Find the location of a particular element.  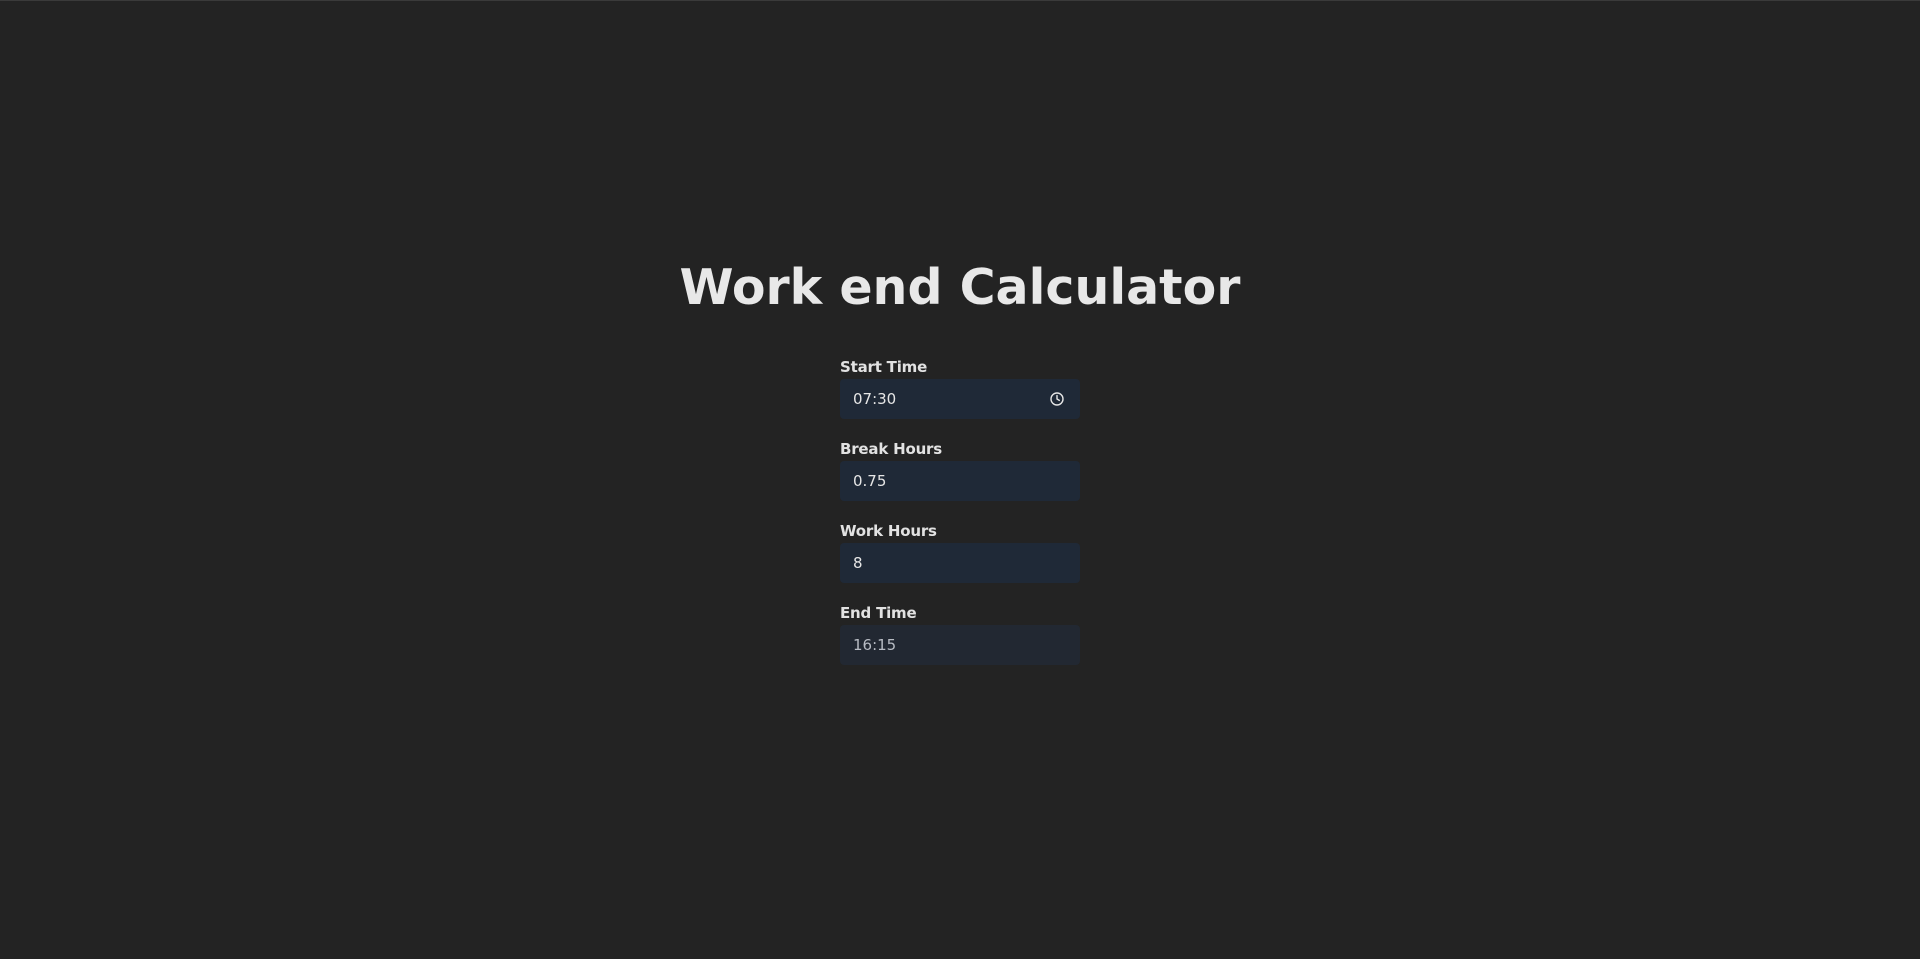

break-hours-label: Break Hours is located at coordinates (891, 449).